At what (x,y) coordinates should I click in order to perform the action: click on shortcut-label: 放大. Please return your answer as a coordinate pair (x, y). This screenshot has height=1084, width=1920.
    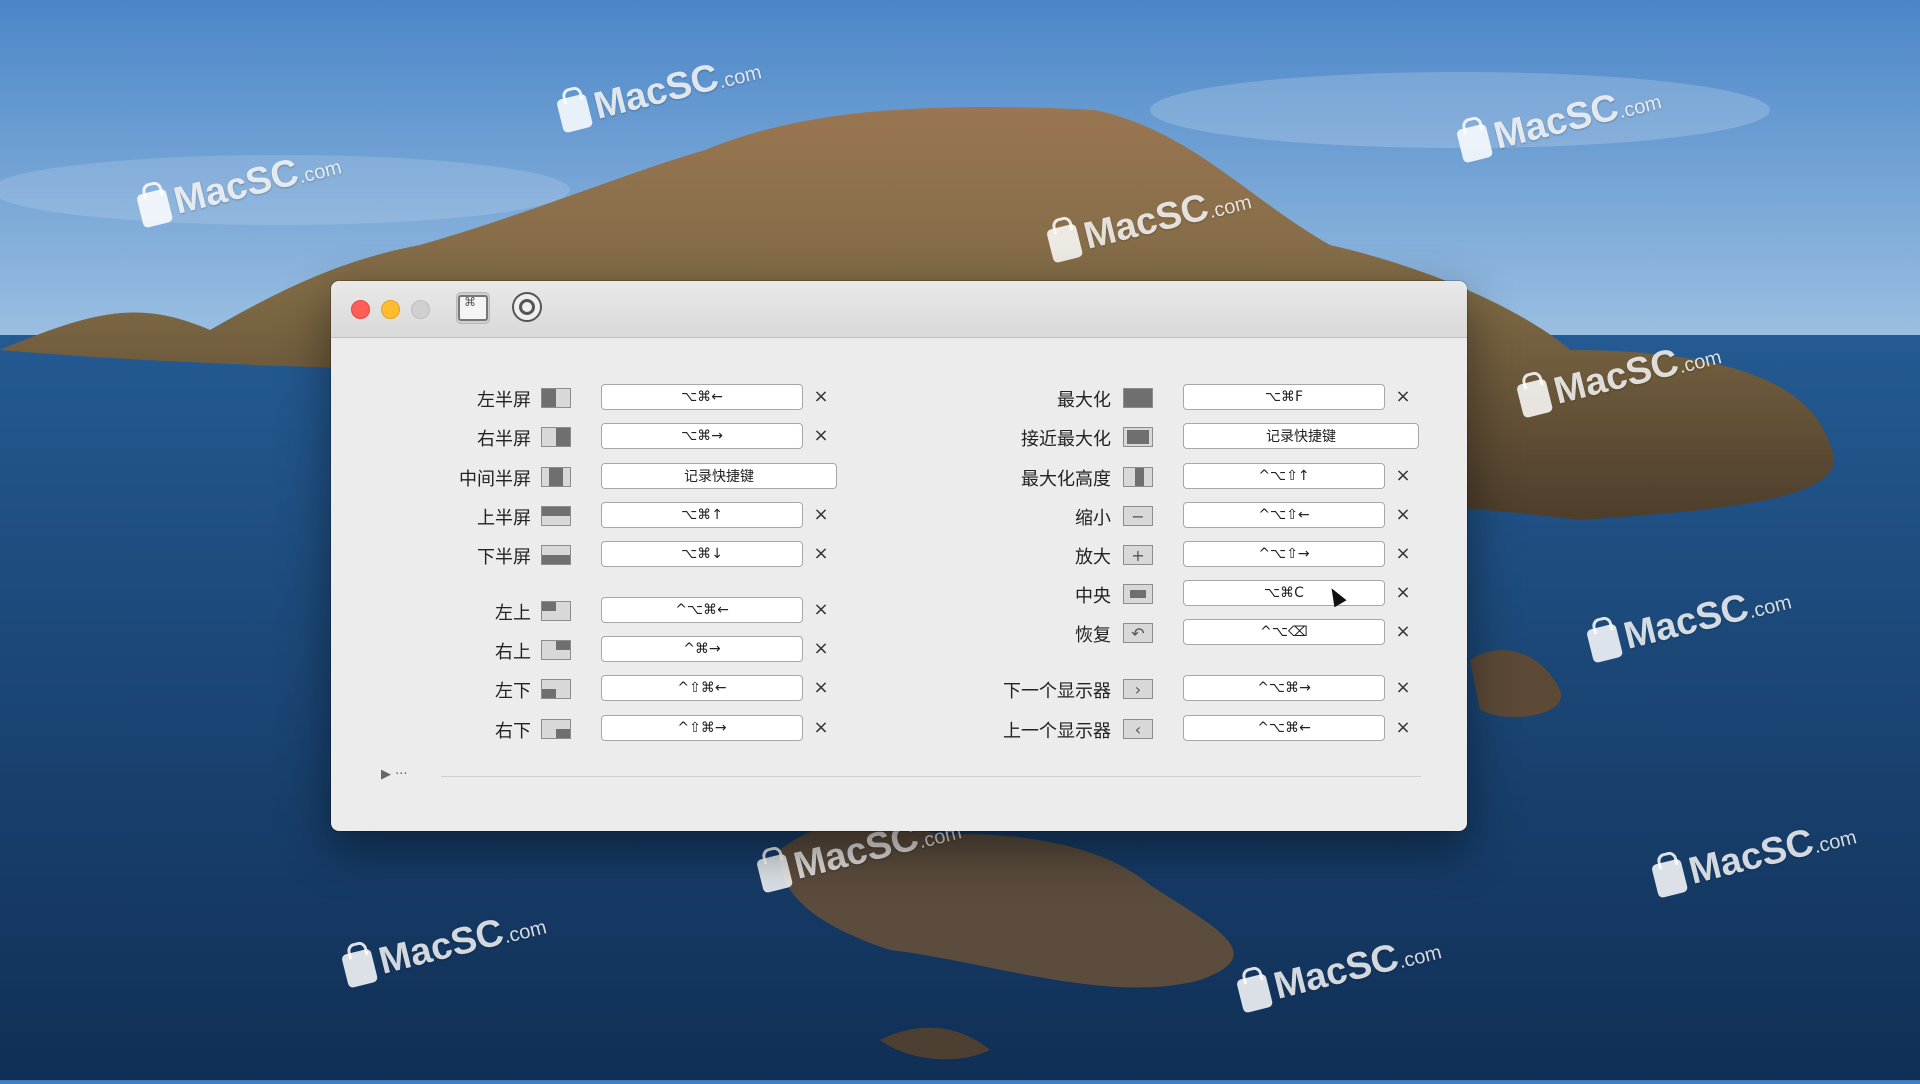
    Looking at the image, I should click on (1093, 557).